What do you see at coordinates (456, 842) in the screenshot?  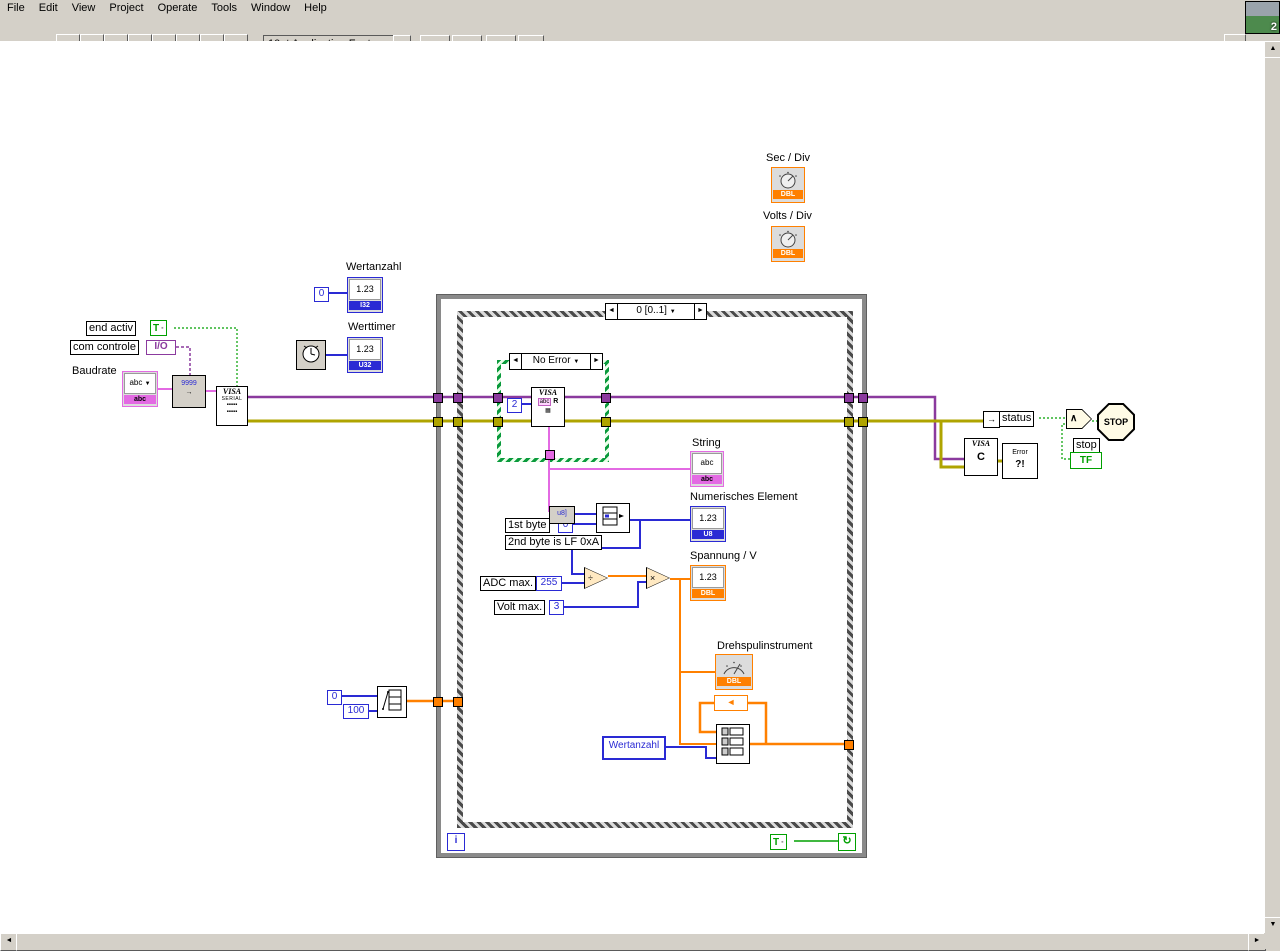 I see `iteration-terminal: i` at bounding box center [456, 842].